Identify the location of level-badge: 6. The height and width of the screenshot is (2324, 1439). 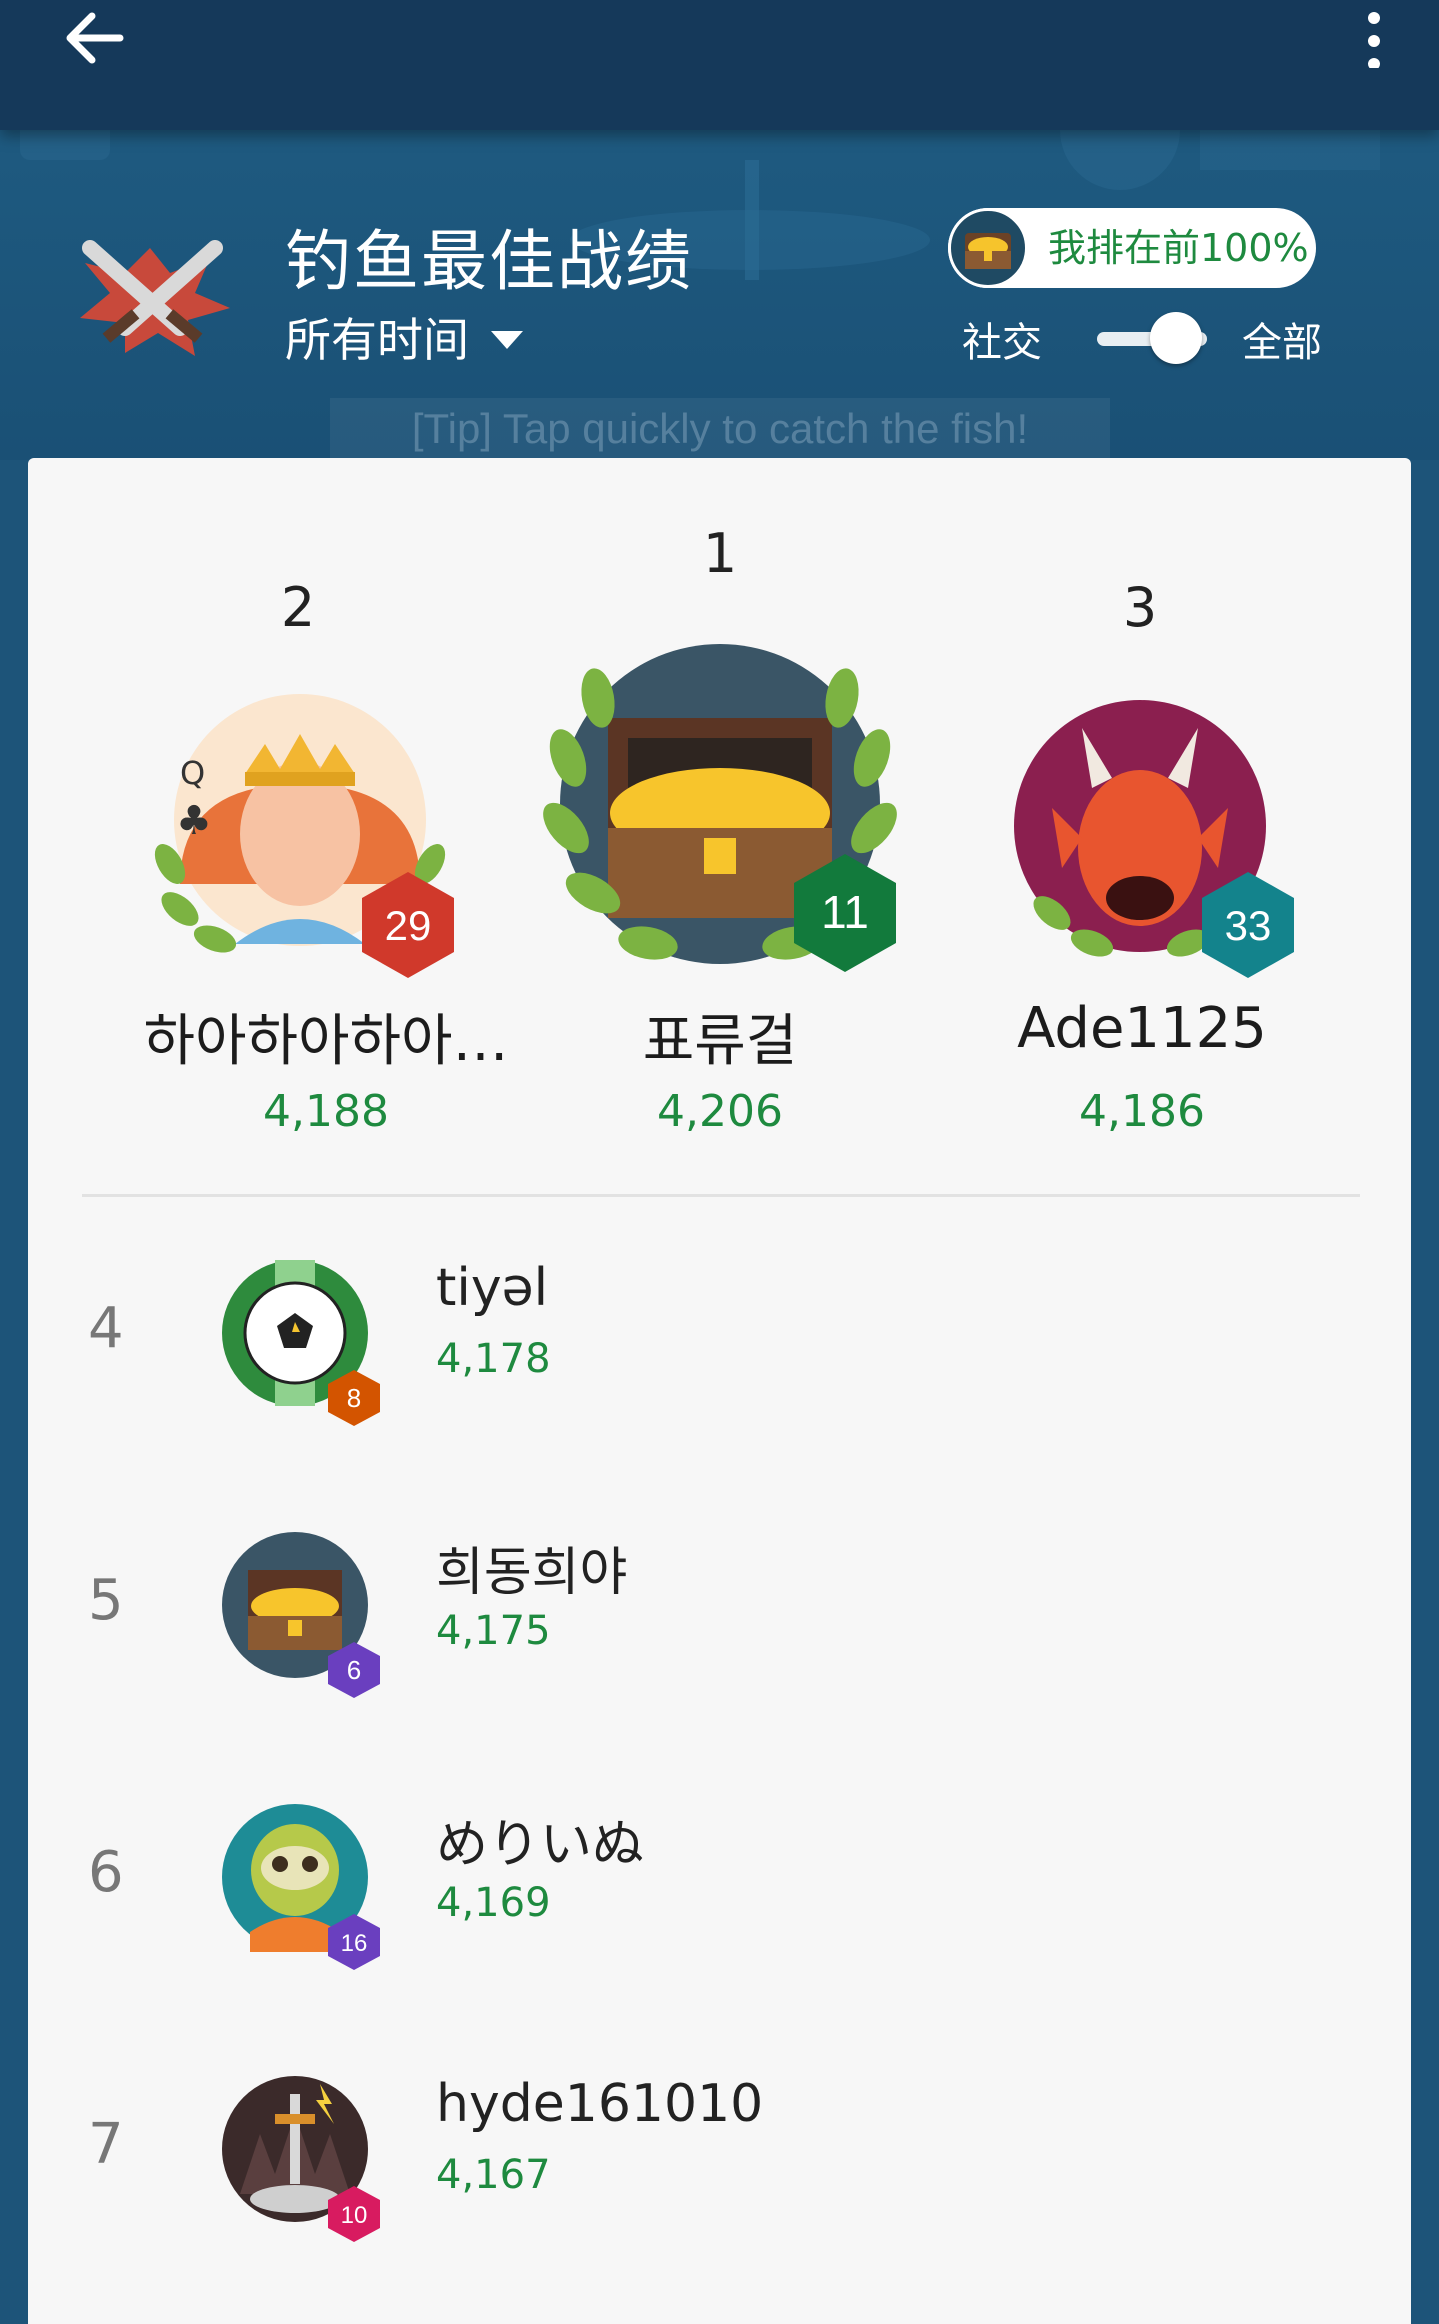
(354, 1670).